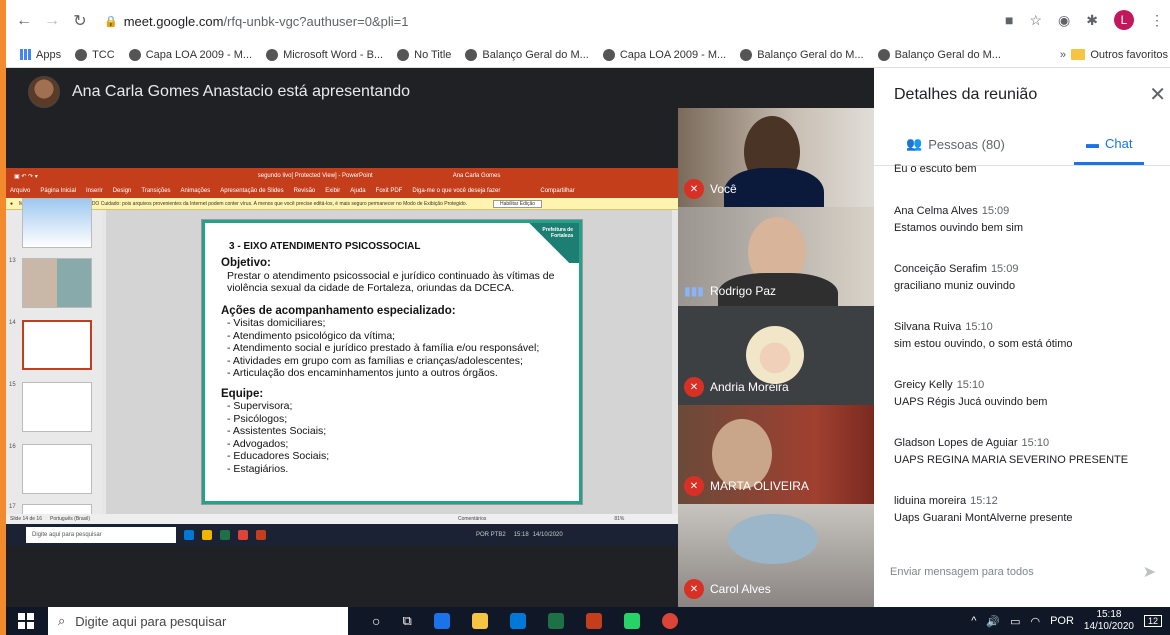  What do you see at coordinates (694, 486) in the screenshot?
I see `mic-off-icon: ✕` at bounding box center [694, 486].